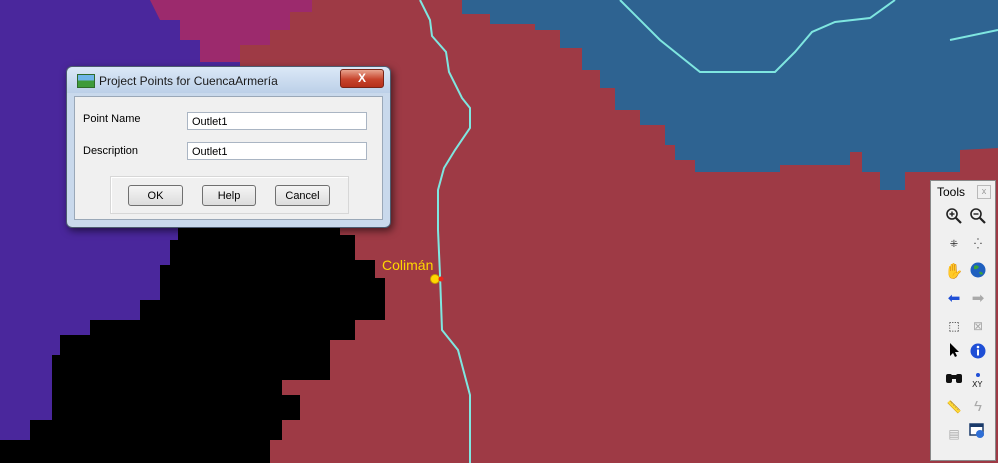  What do you see at coordinates (954, 299) in the screenshot?
I see `back-arrow-icon: ⬅` at bounding box center [954, 299].